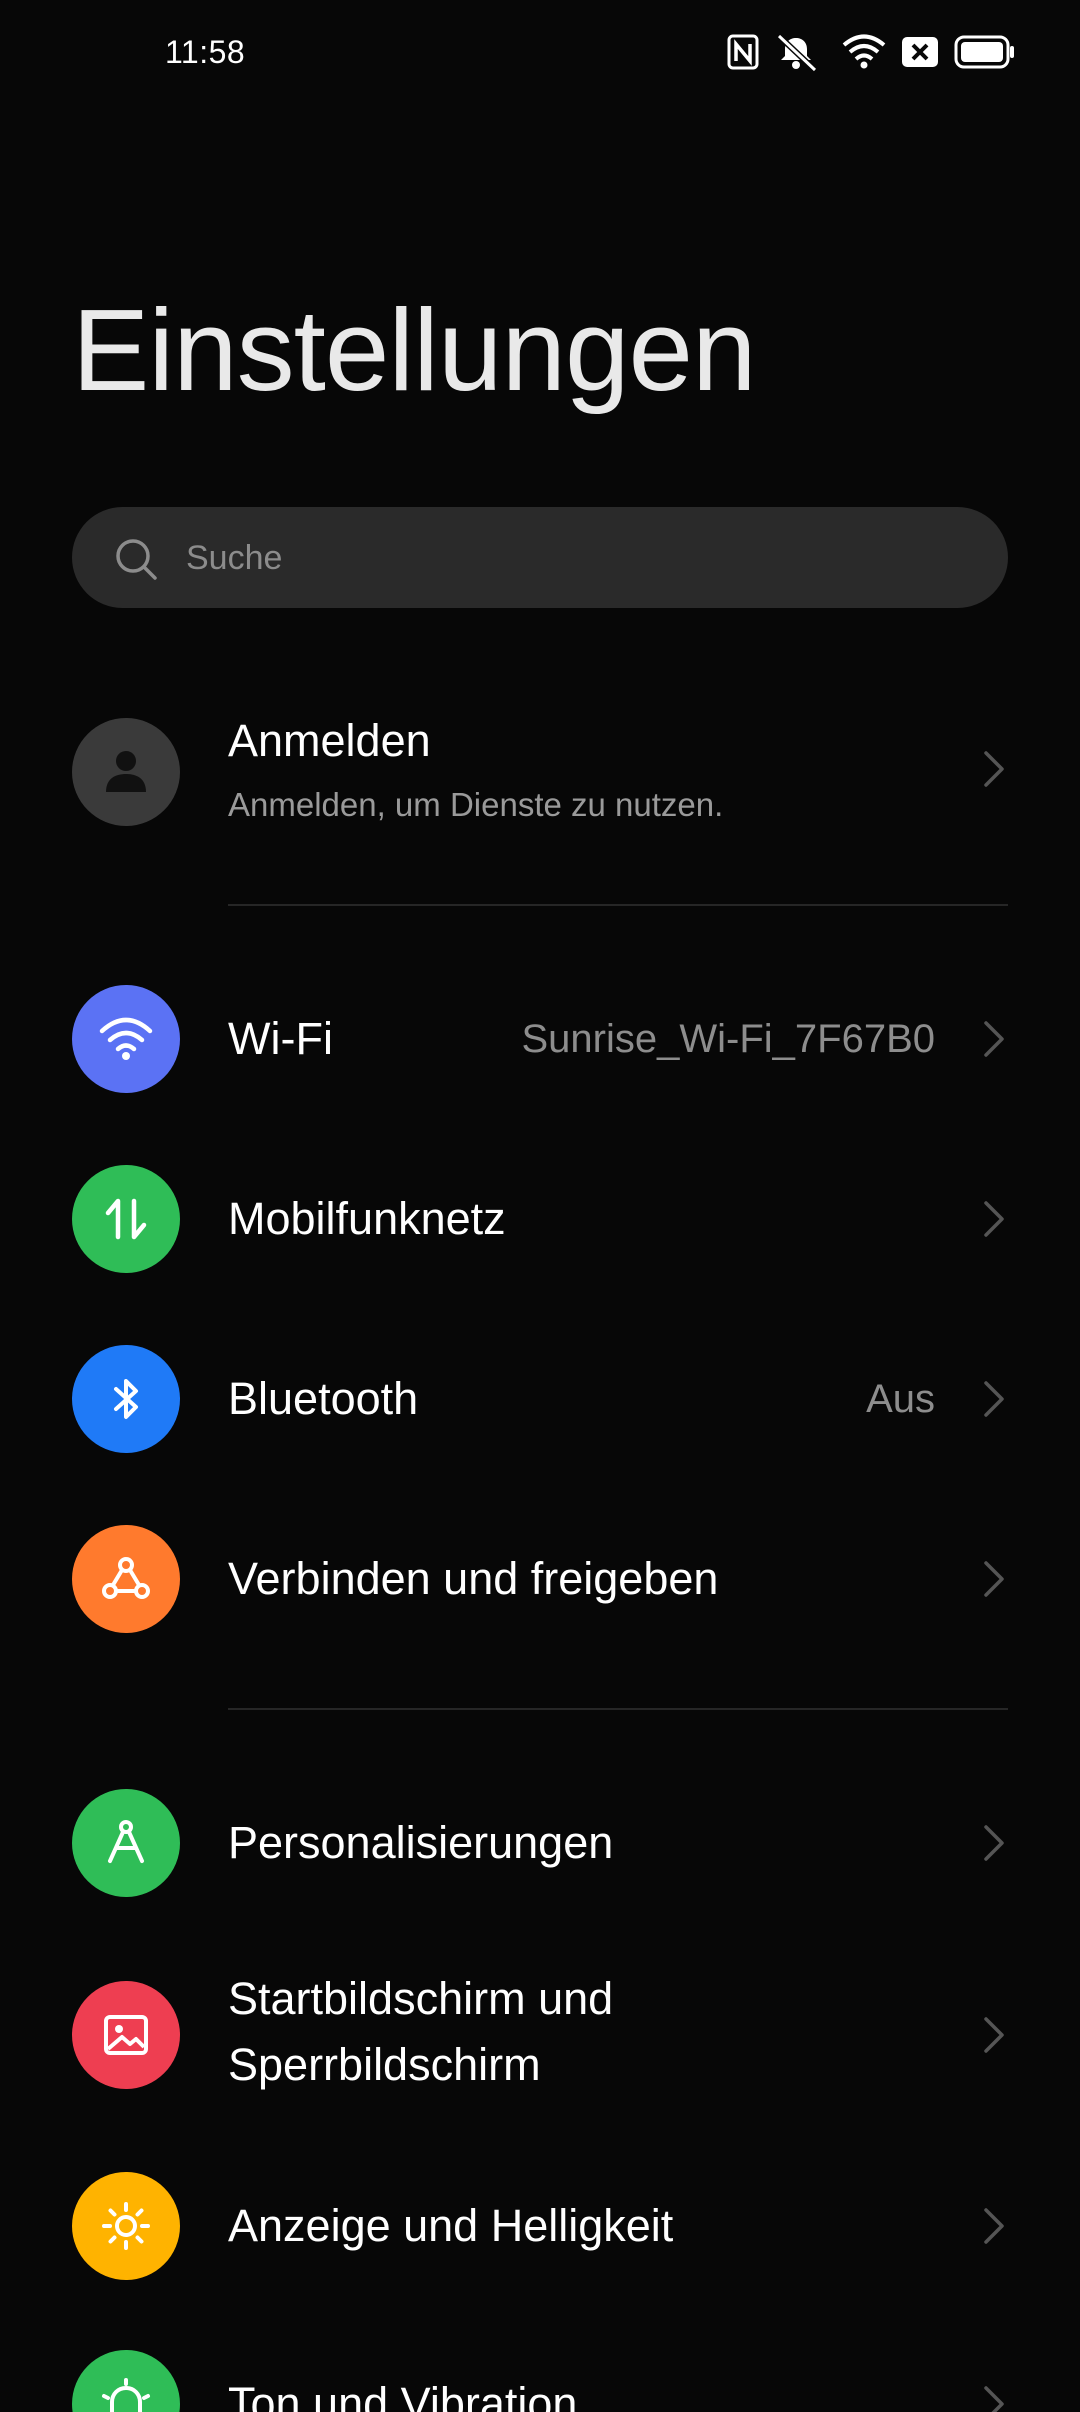 This screenshot has height=2412, width=1080. What do you see at coordinates (473, 1578) in the screenshot?
I see `connect-share-label: Verbinden und freigeben` at bounding box center [473, 1578].